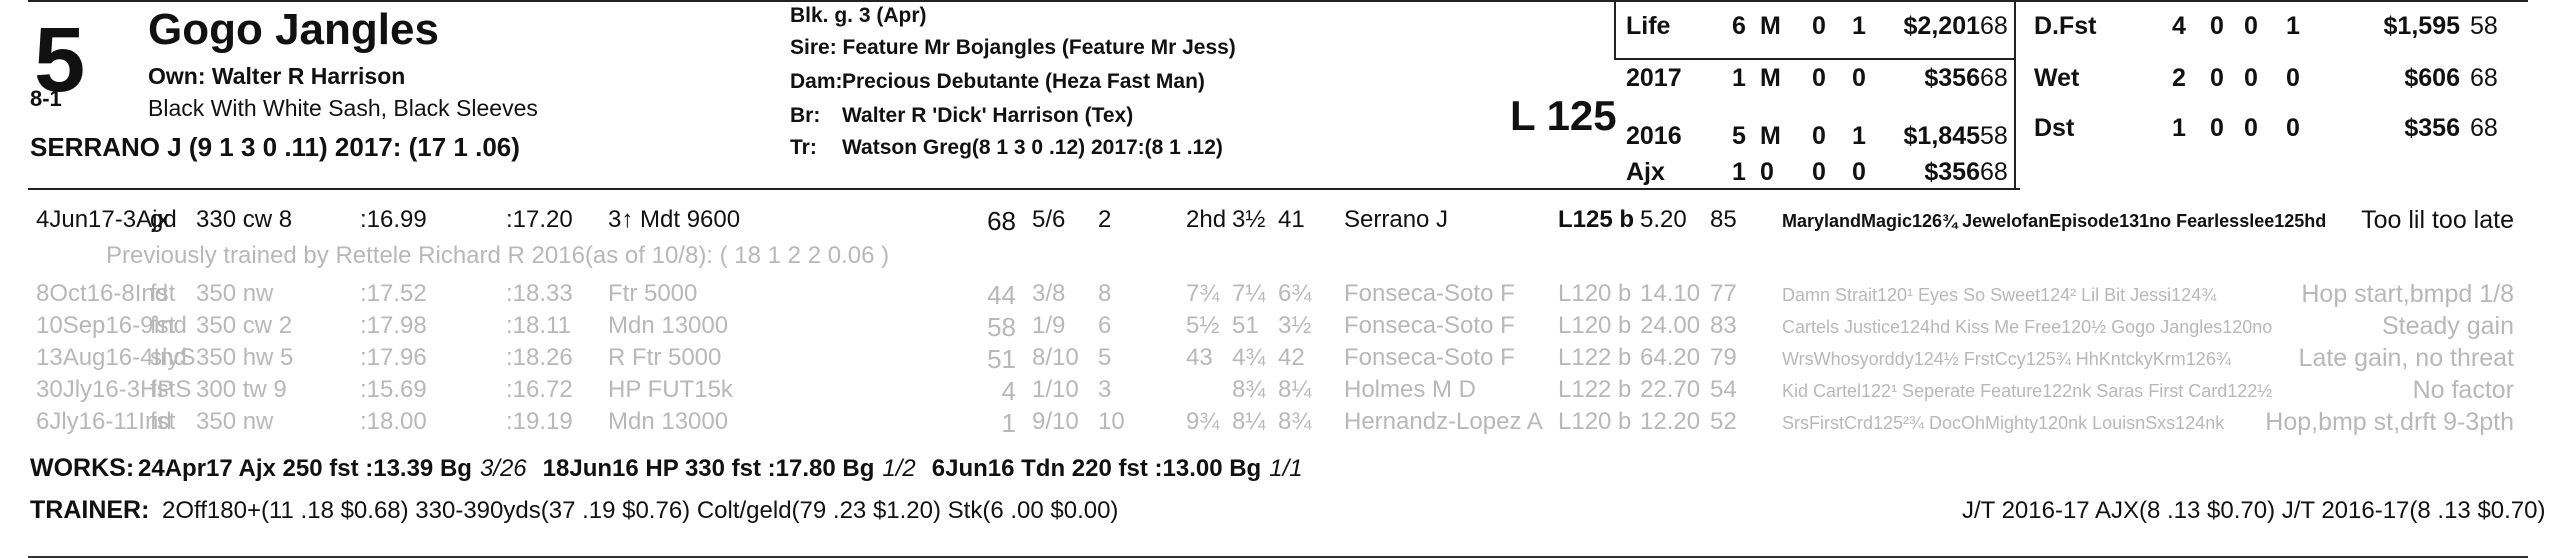 This screenshot has height=558, width=2550. I want to click on race-fraction-2: :17.20, so click(539, 219).